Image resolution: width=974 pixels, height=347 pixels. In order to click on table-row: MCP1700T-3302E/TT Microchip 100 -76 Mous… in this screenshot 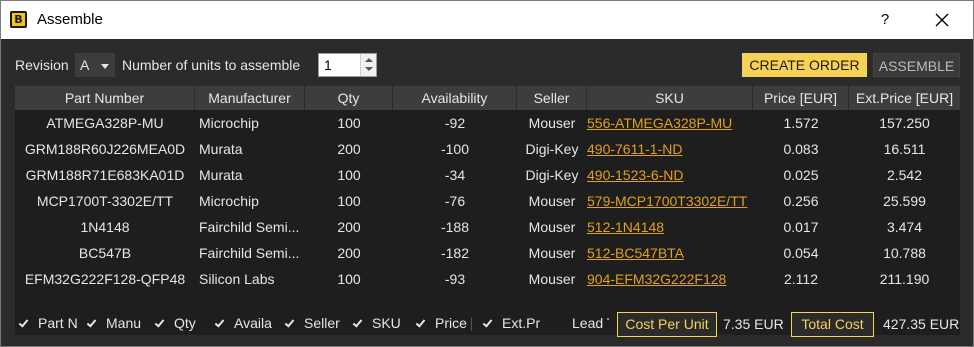, I will do `click(487, 201)`.